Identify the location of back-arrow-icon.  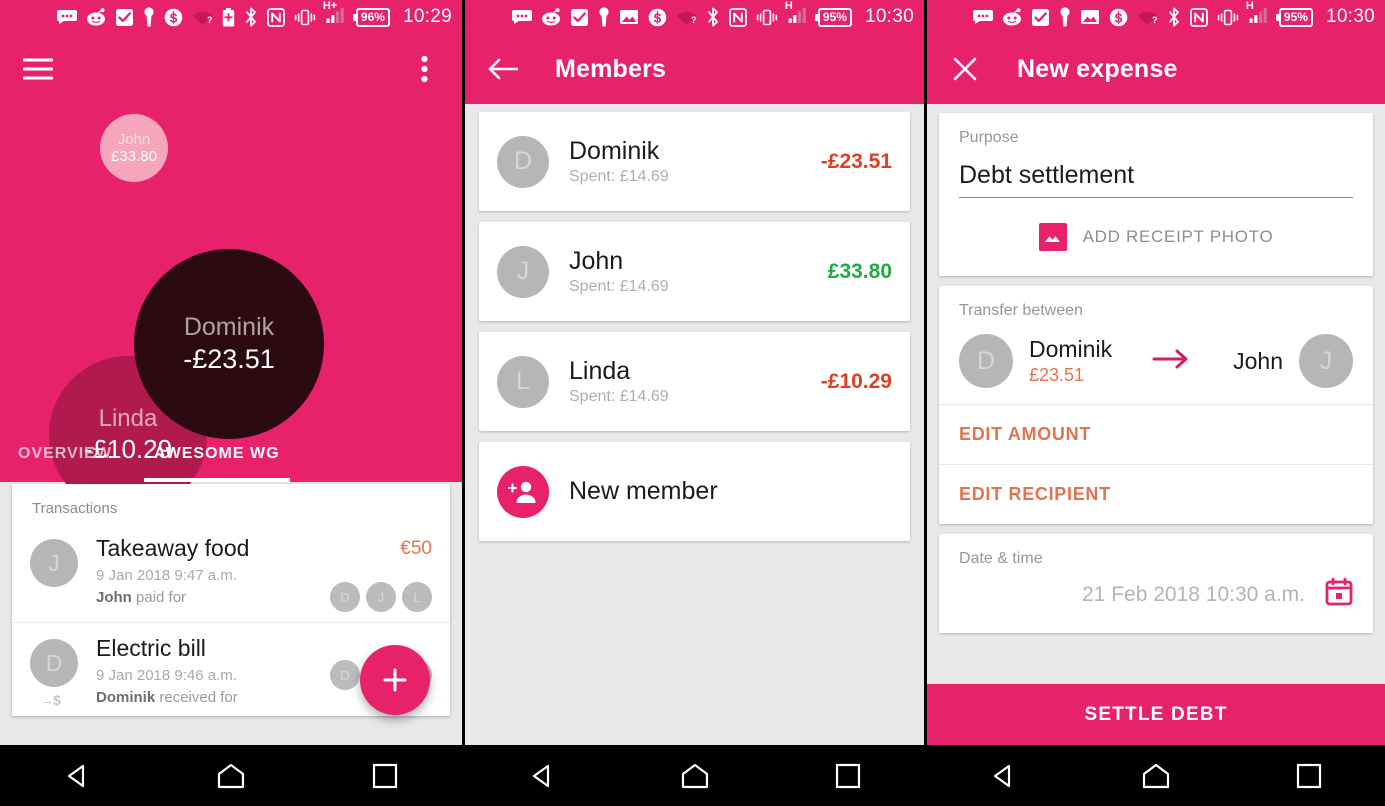
(503, 69).